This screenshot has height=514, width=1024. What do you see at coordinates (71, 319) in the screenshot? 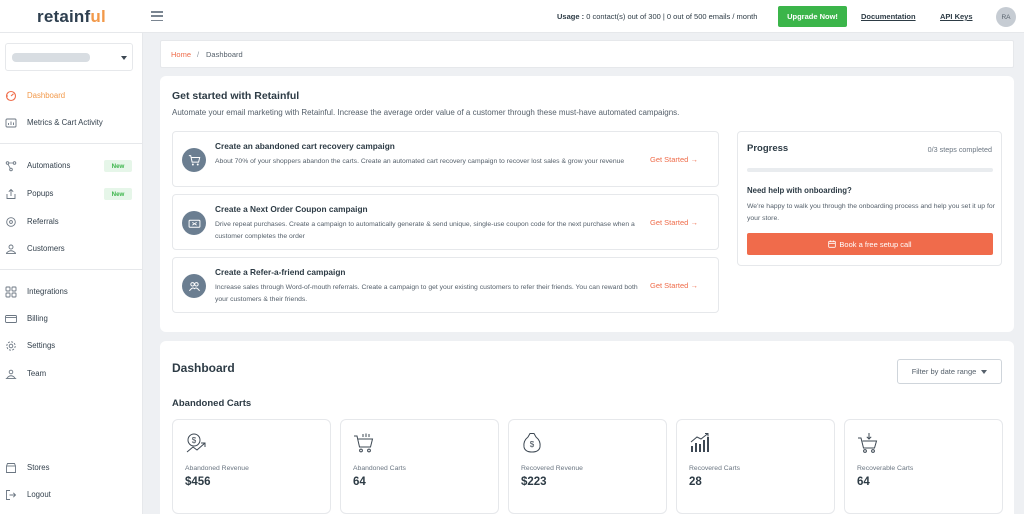
I see `sidebar-item-billing: Billing` at bounding box center [71, 319].